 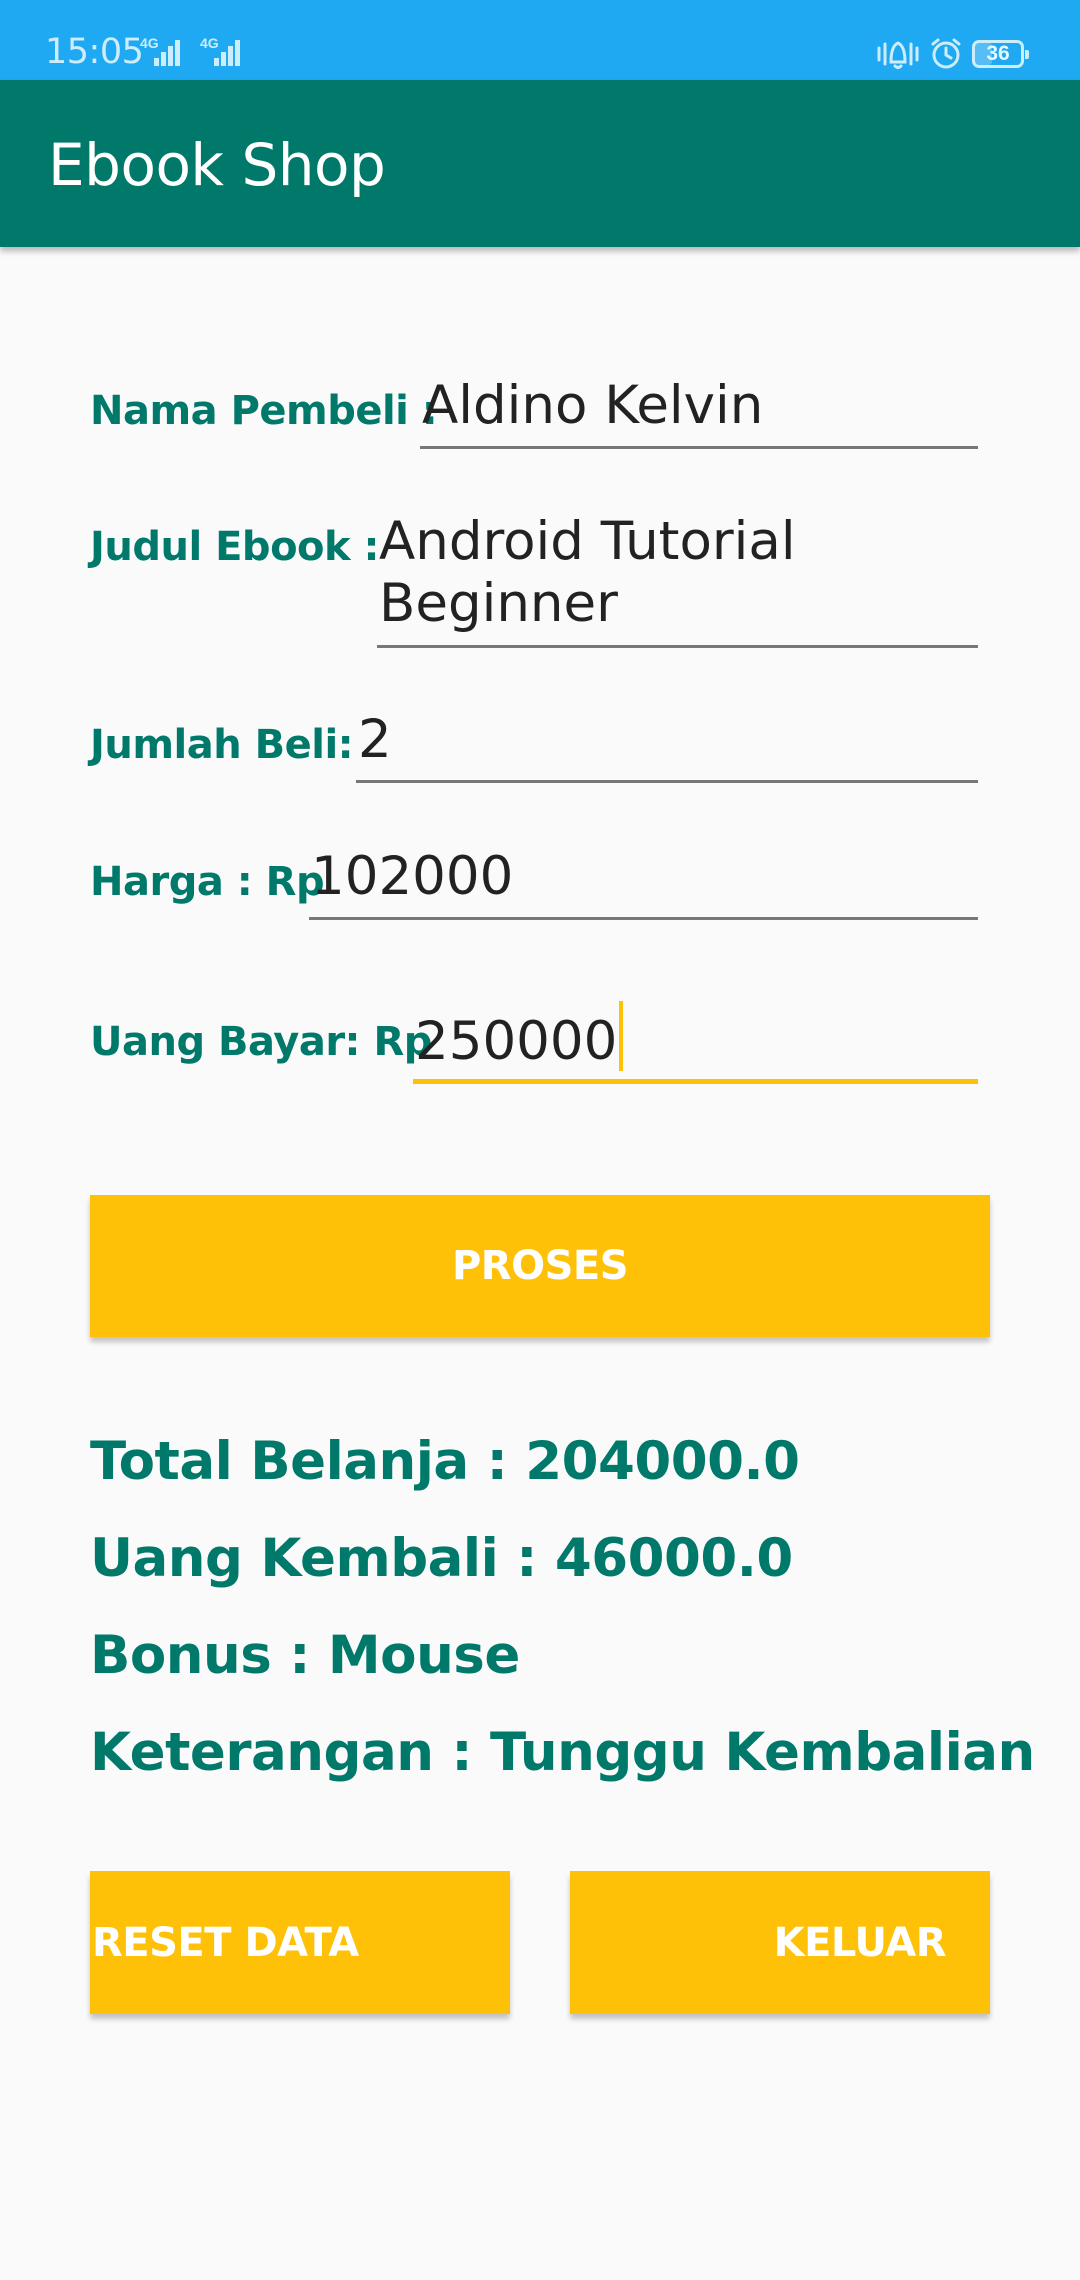 What do you see at coordinates (562, 1752) in the screenshot?
I see `keterangan-text: Keterangan : Tunggu Kembalian` at bounding box center [562, 1752].